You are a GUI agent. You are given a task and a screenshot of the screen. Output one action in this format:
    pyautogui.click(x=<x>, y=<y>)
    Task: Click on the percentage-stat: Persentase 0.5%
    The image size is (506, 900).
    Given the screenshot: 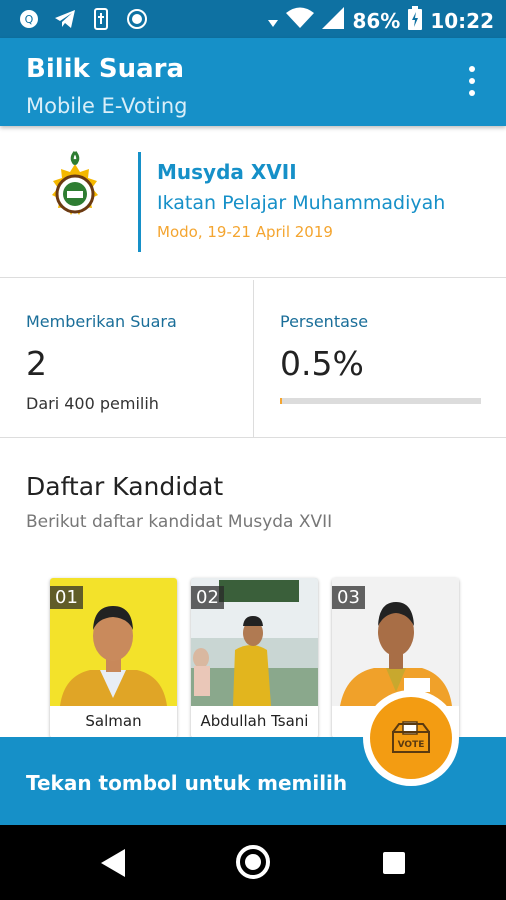 What is the action you would take?
    pyautogui.click(x=380, y=359)
    